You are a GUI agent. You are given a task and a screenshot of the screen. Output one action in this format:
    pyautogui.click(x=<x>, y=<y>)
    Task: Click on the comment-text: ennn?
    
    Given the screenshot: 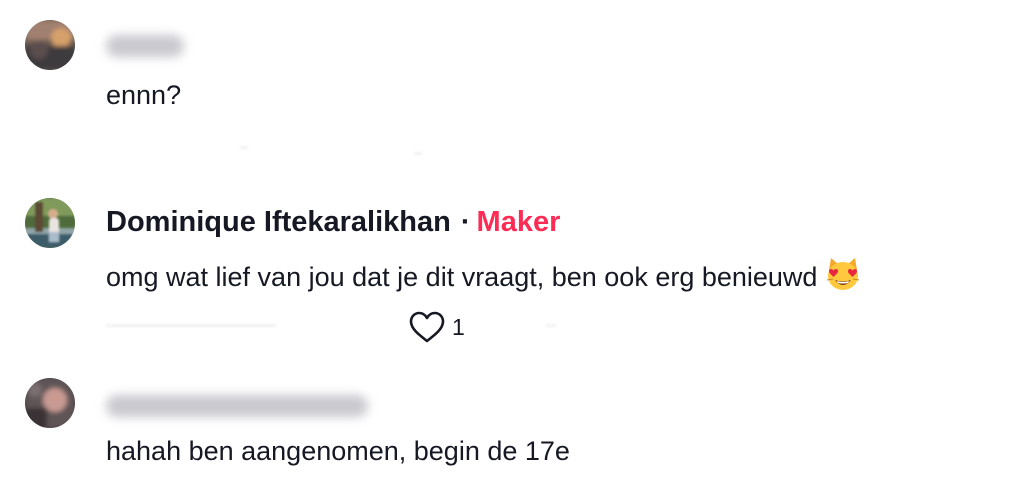 What is the action you would take?
    pyautogui.click(x=144, y=95)
    